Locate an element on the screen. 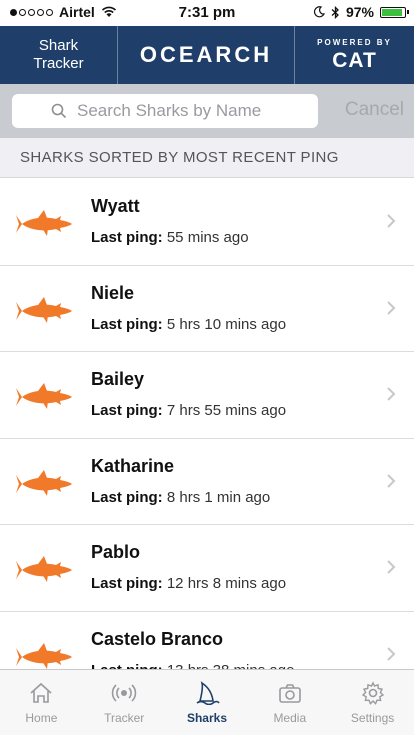  sponsor-logo: POWERED BY CAT is located at coordinates (354, 55).